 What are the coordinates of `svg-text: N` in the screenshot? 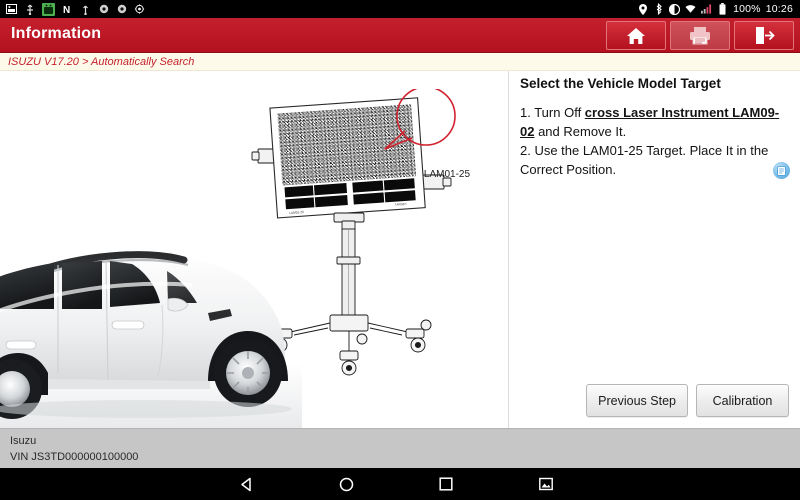 It's located at (66, 10).